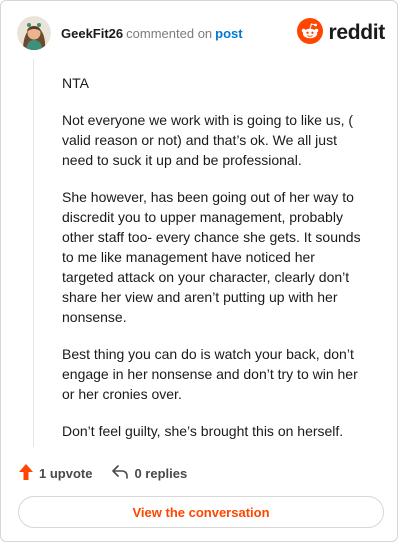 The width and height of the screenshot is (400, 544). What do you see at coordinates (228, 33) in the screenshot?
I see `post-link: post` at bounding box center [228, 33].